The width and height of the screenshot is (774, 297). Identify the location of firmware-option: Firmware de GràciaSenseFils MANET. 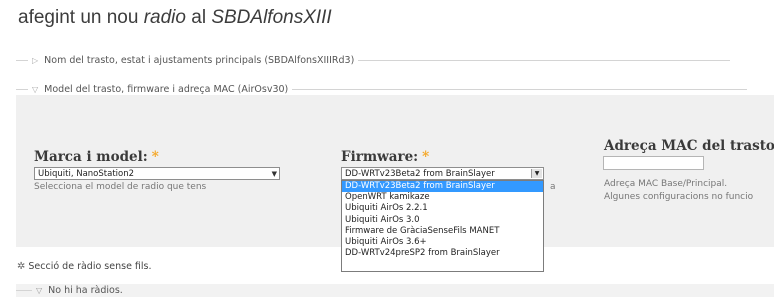
(442, 231).